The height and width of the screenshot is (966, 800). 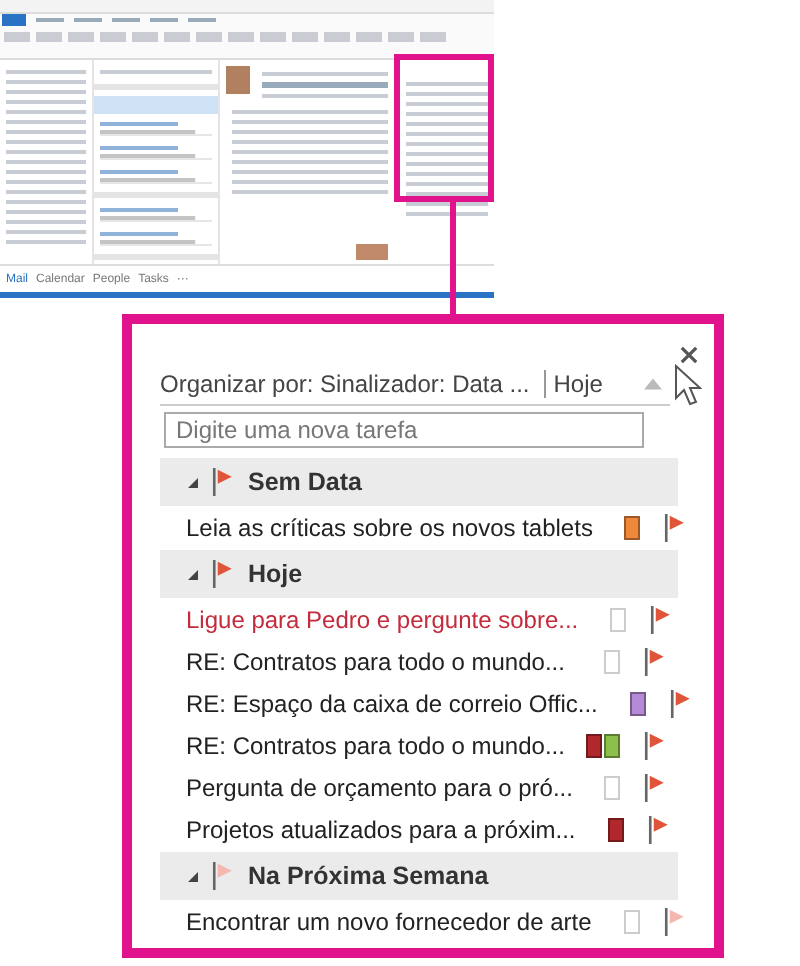 What do you see at coordinates (688, 386) in the screenshot?
I see `cursor-icon` at bounding box center [688, 386].